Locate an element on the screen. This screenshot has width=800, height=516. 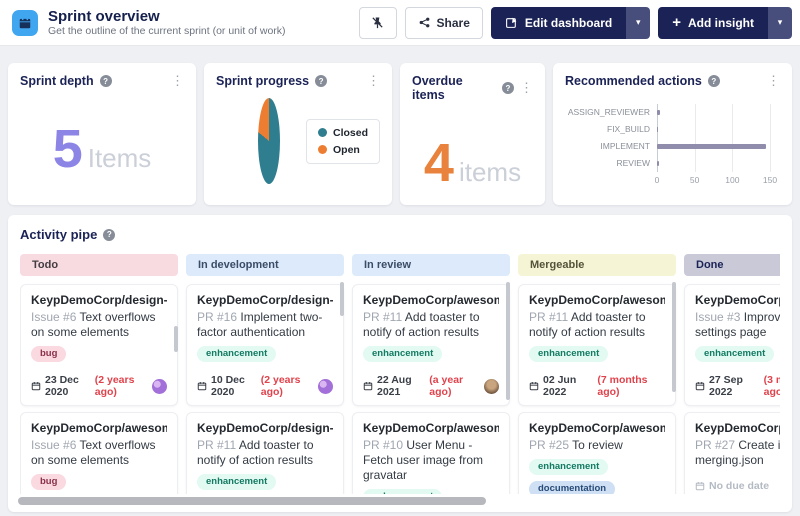
add-insight-button: + Add insight is located at coordinates (713, 22).